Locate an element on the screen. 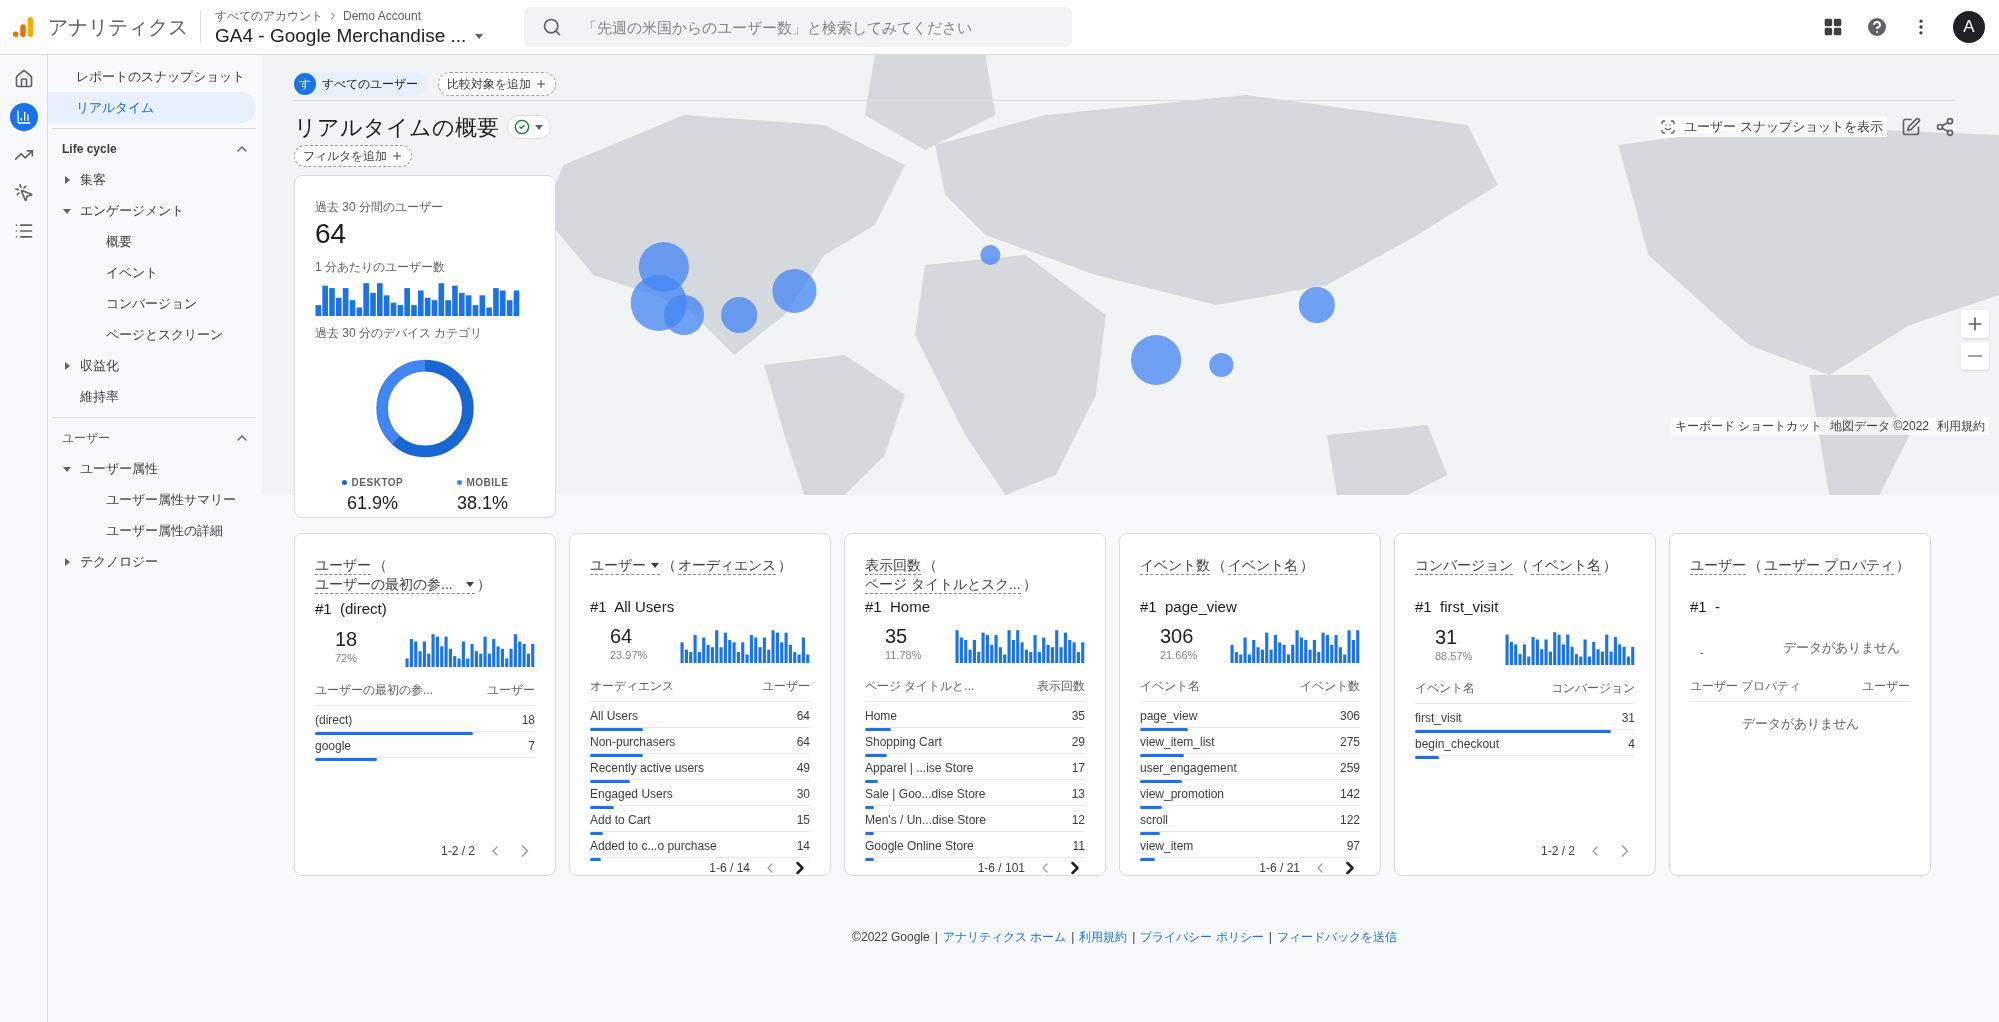  nav-item: エンゲージメント is located at coordinates (154, 210).